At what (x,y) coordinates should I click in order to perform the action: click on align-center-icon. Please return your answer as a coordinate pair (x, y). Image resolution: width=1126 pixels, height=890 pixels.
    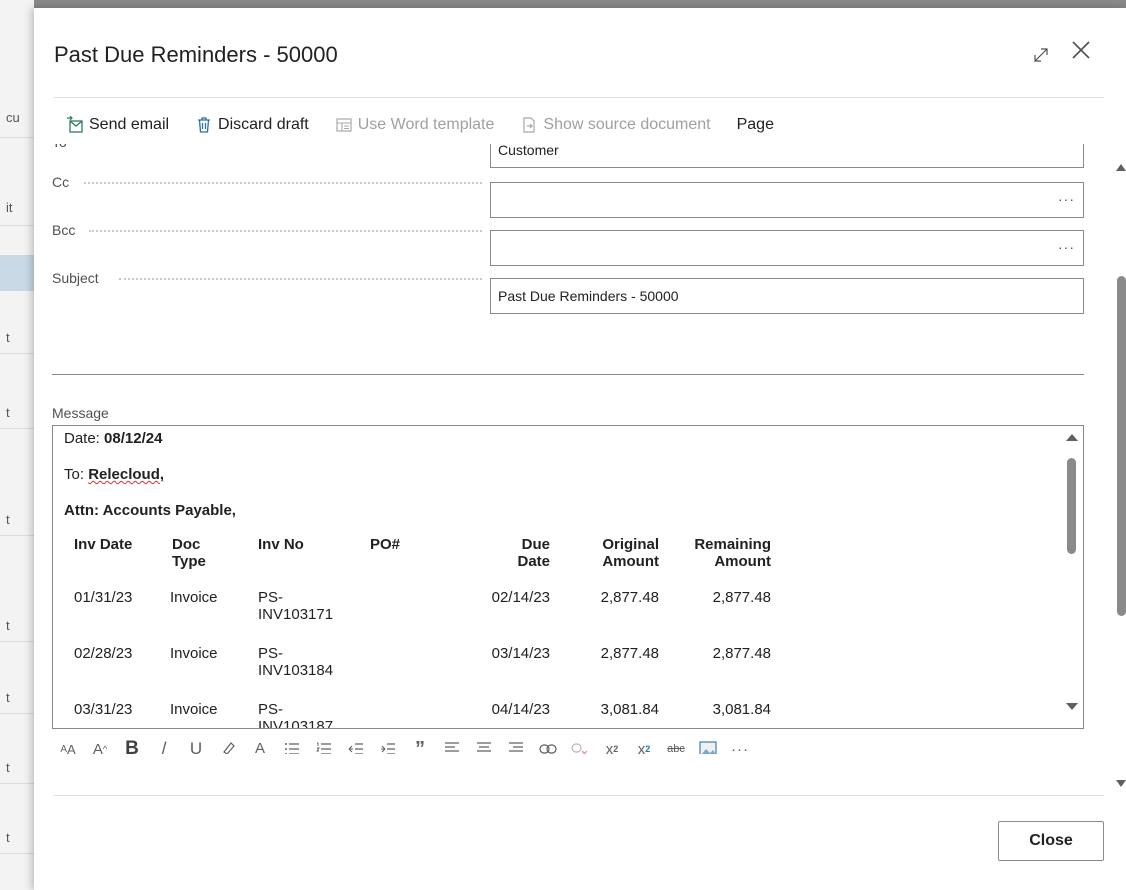
    Looking at the image, I should click on (484, 745).